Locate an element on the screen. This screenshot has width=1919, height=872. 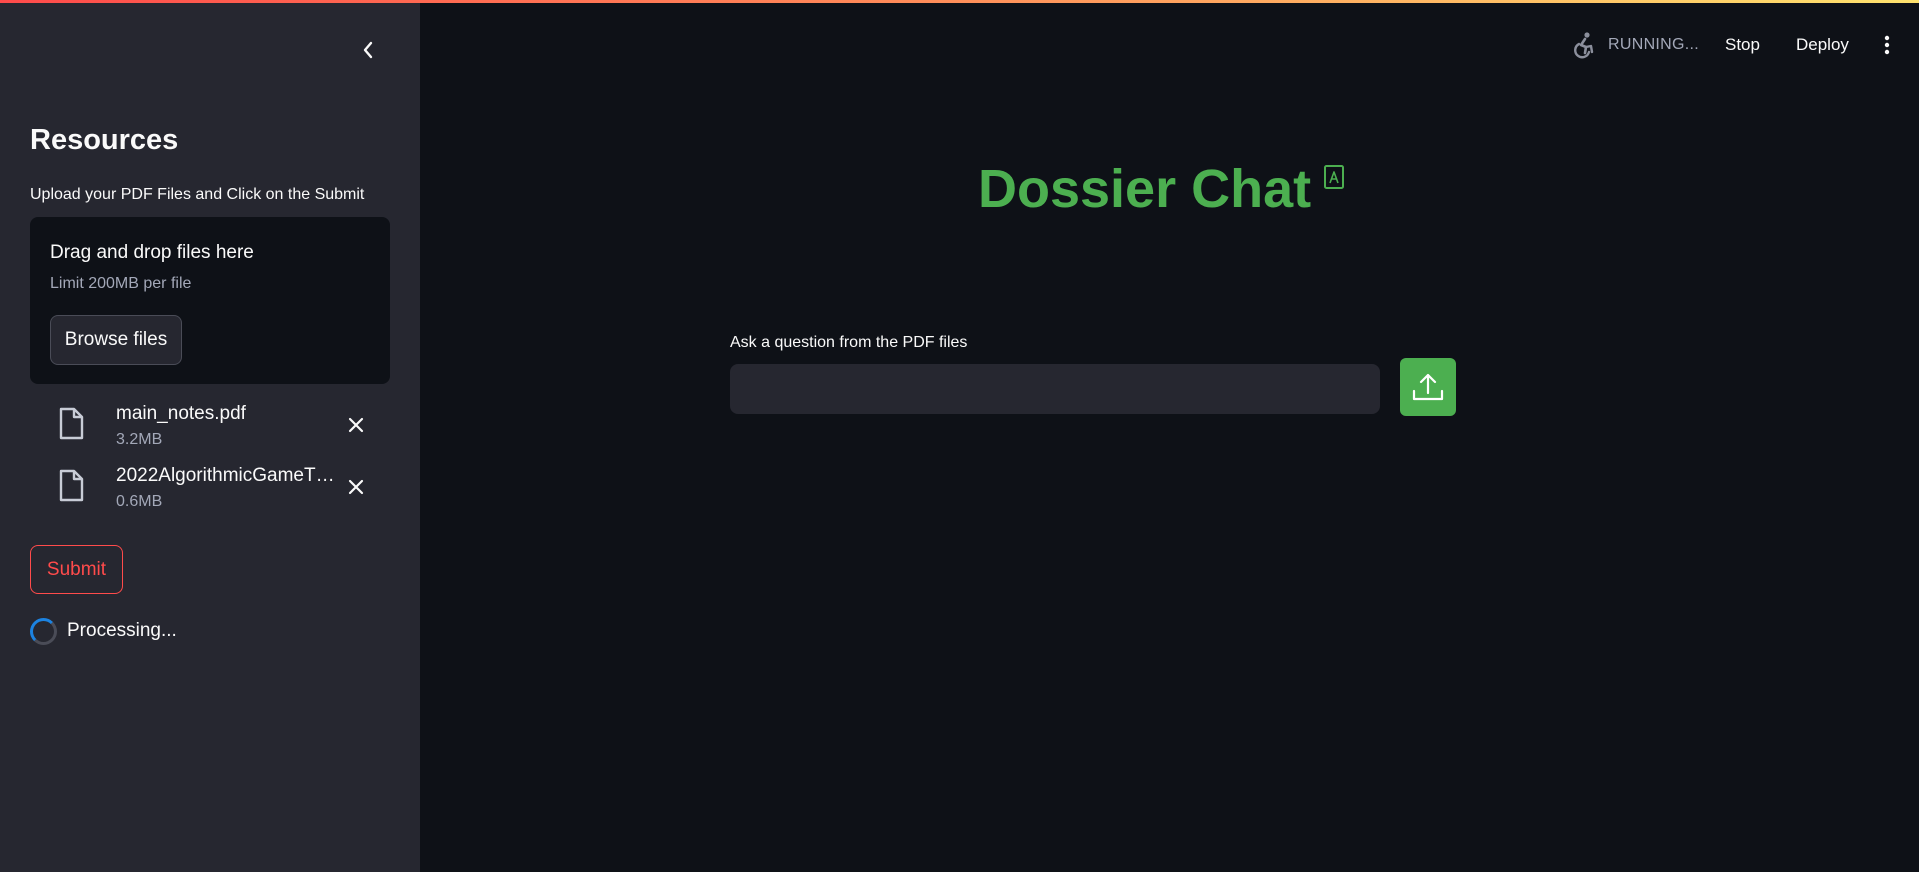
browse-files-button: Browse files is located at coordinates (116, 340).